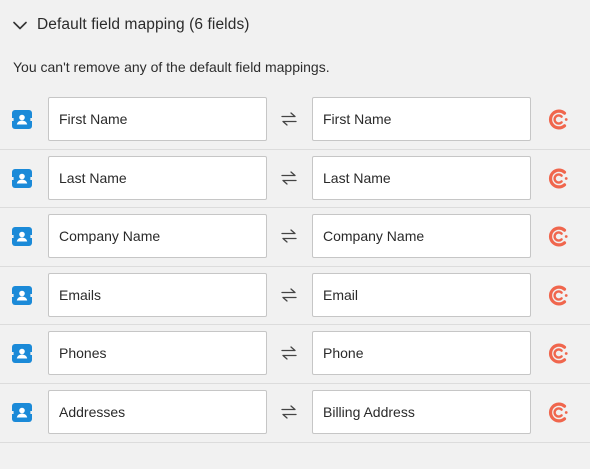 Image resolution: width=590 pixels, height=469 pixels. What do you see at coordinates (157, 294) in the screenshot?
I see `source-field: Emails` at bounding box center [157, 294].